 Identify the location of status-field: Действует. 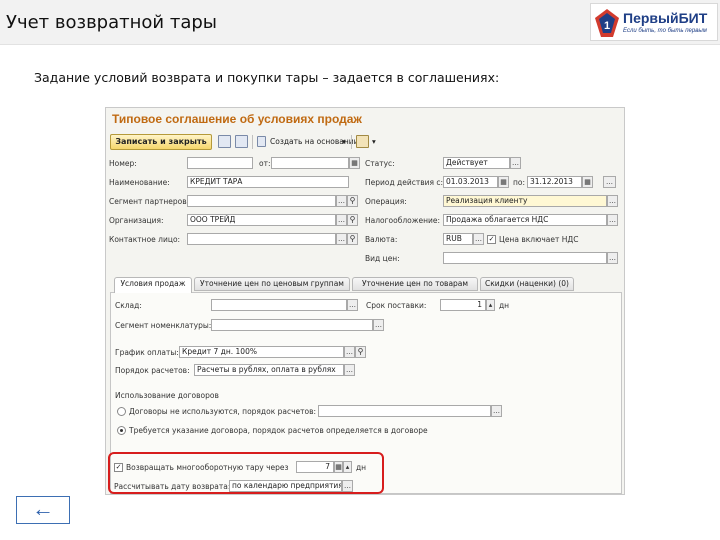
(476, 163).